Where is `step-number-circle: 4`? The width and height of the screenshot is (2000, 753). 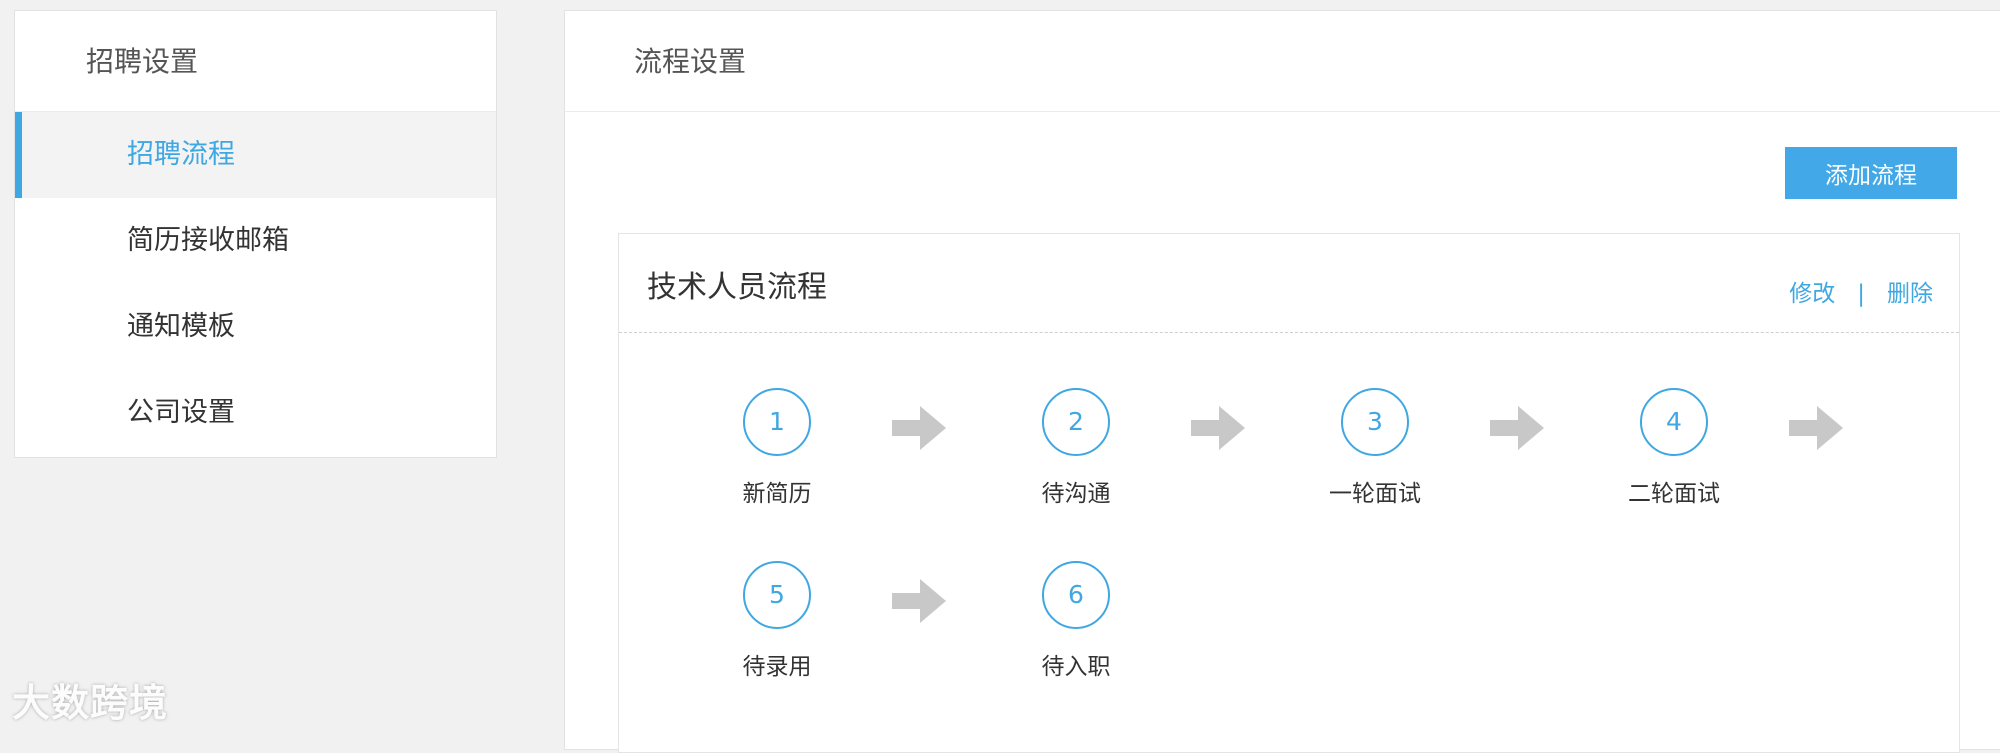
step-number-circle: 4 is located at coordinates (1674, 422).